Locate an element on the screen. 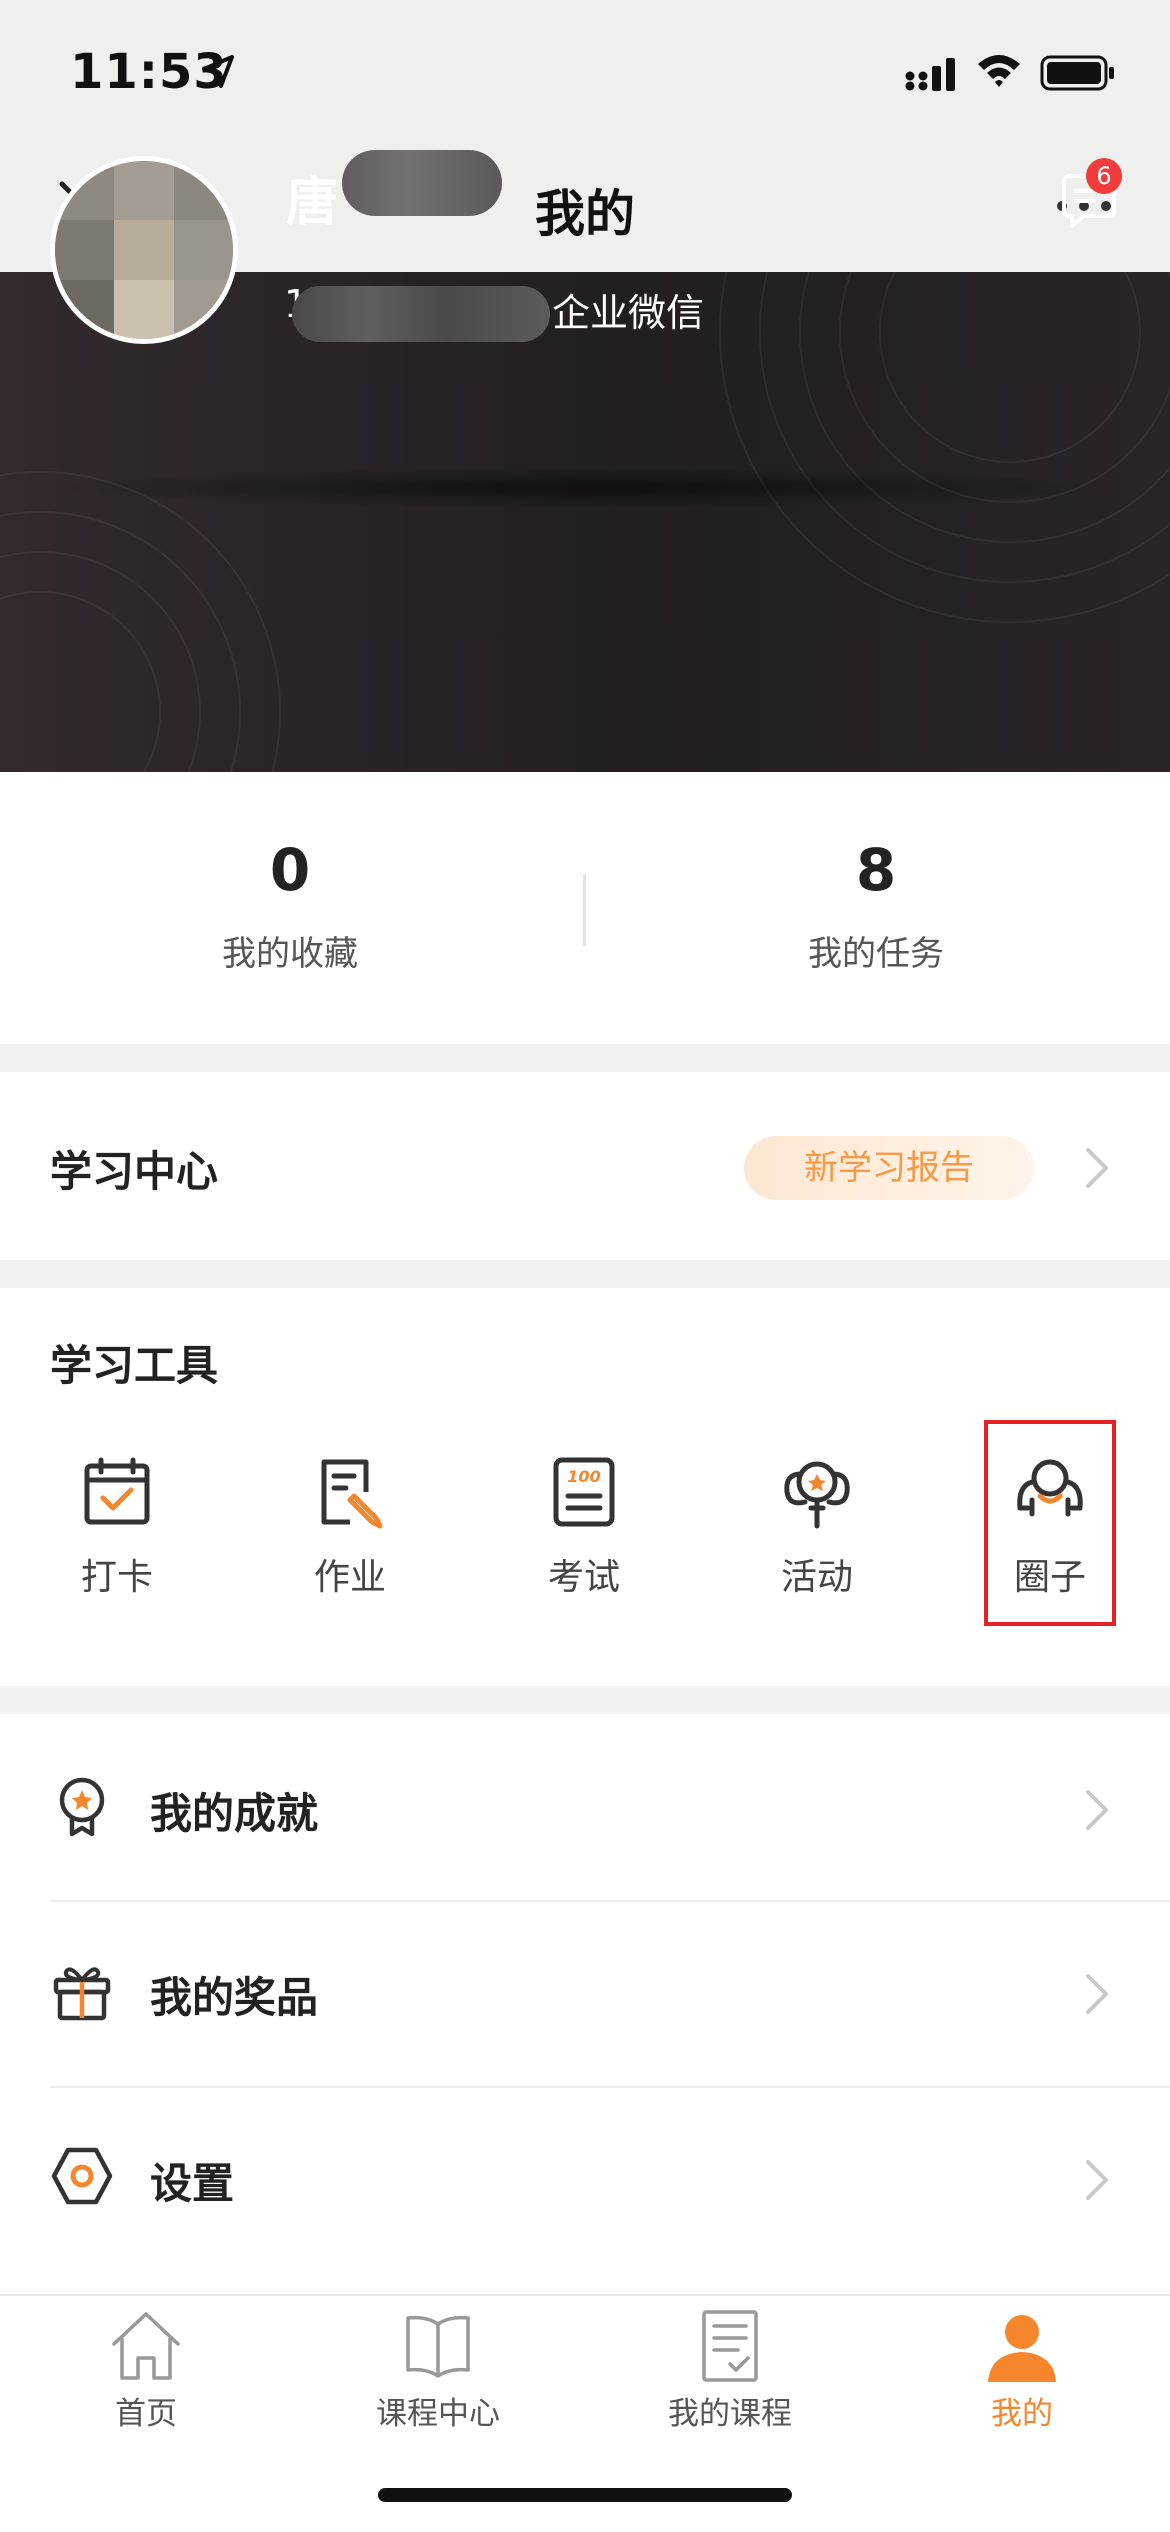 The height and width of the screenshot is (2532, 1170). header-shadow is located at coordinates (585, 488).